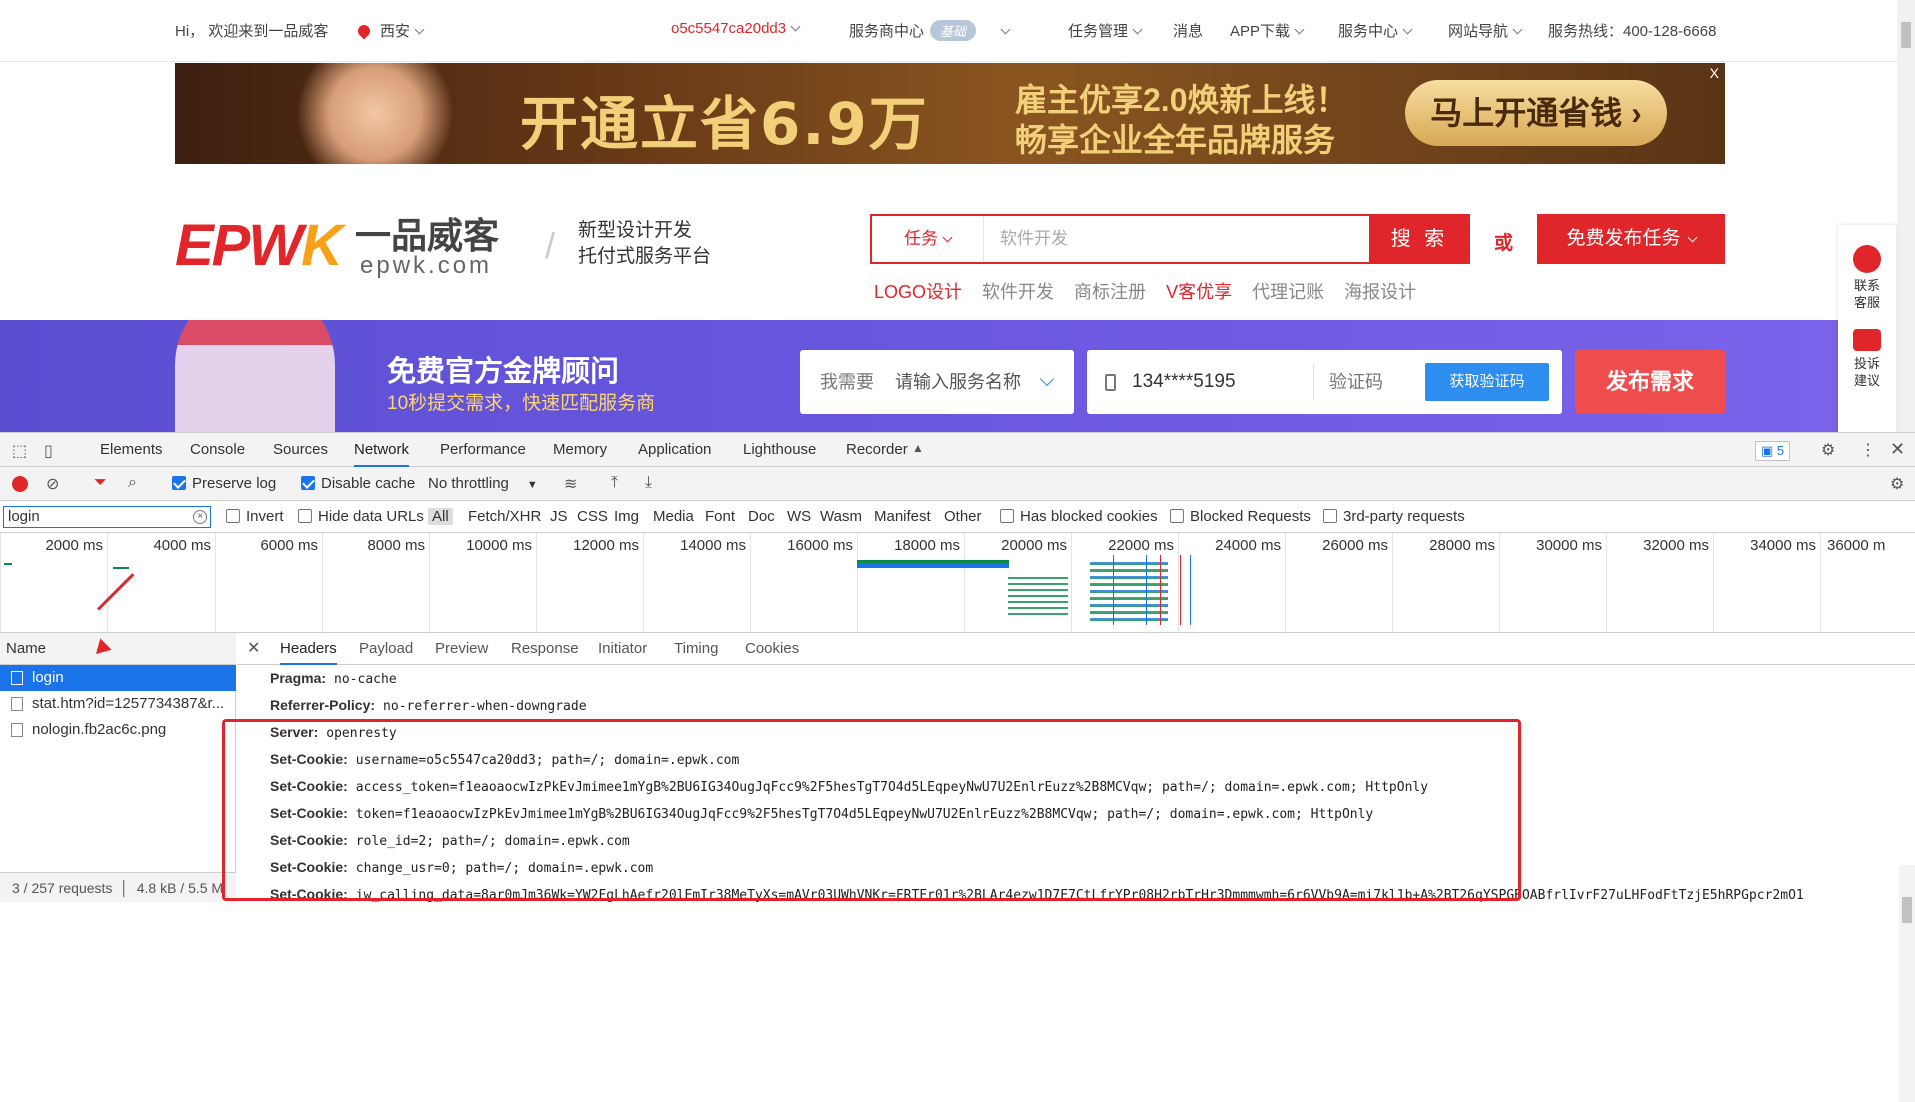  I want to click on feedback-button: 投诉建议, so click(1867, 359).